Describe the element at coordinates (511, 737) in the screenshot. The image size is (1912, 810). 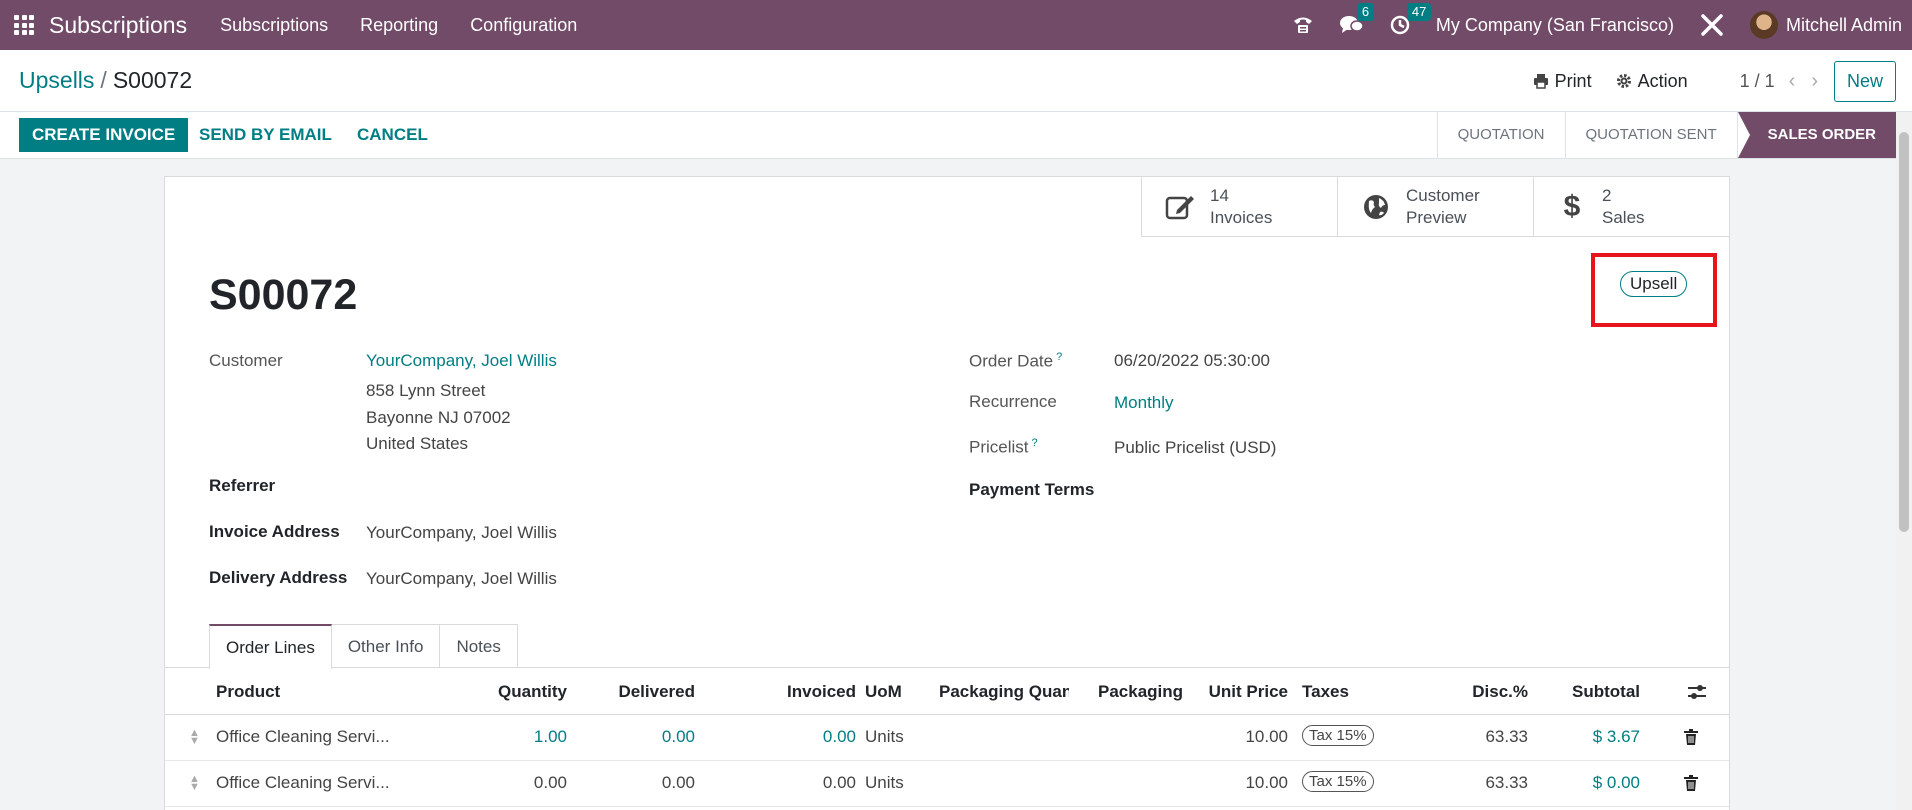
I see `row-quantity: 1.00` at that location.